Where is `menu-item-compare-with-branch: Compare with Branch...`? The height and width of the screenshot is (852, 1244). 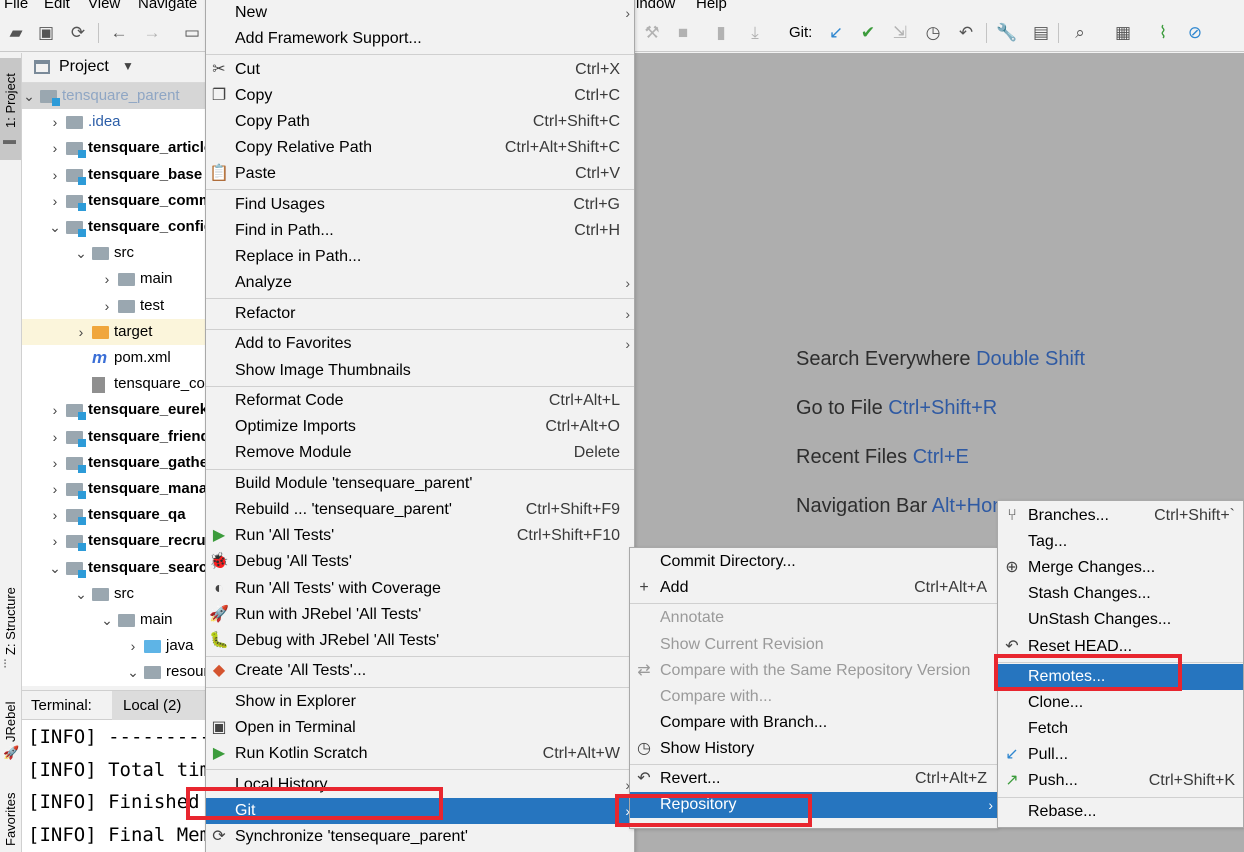 menu-item-compare-with-branch: Compare with Branch... is located at coordinates (813, 723).